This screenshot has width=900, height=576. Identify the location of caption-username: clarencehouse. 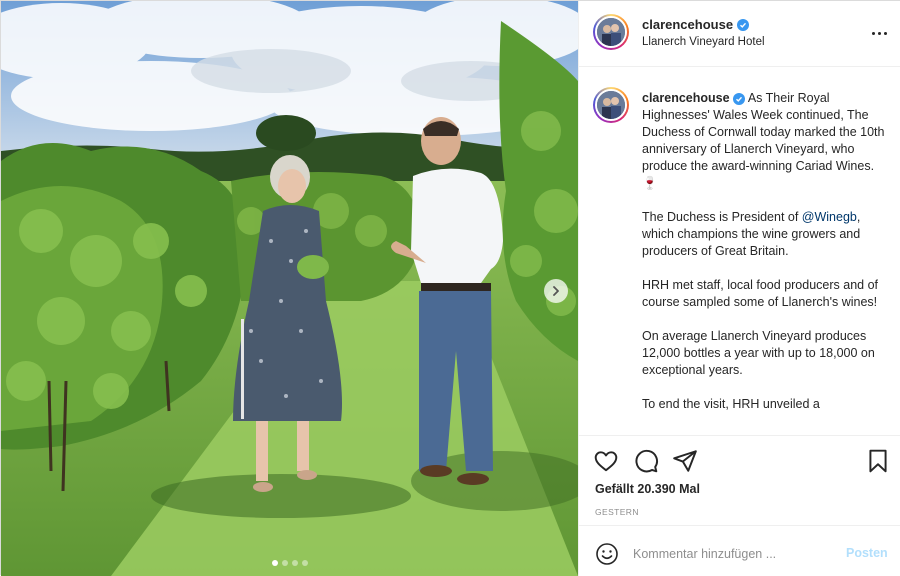
(686, 98).